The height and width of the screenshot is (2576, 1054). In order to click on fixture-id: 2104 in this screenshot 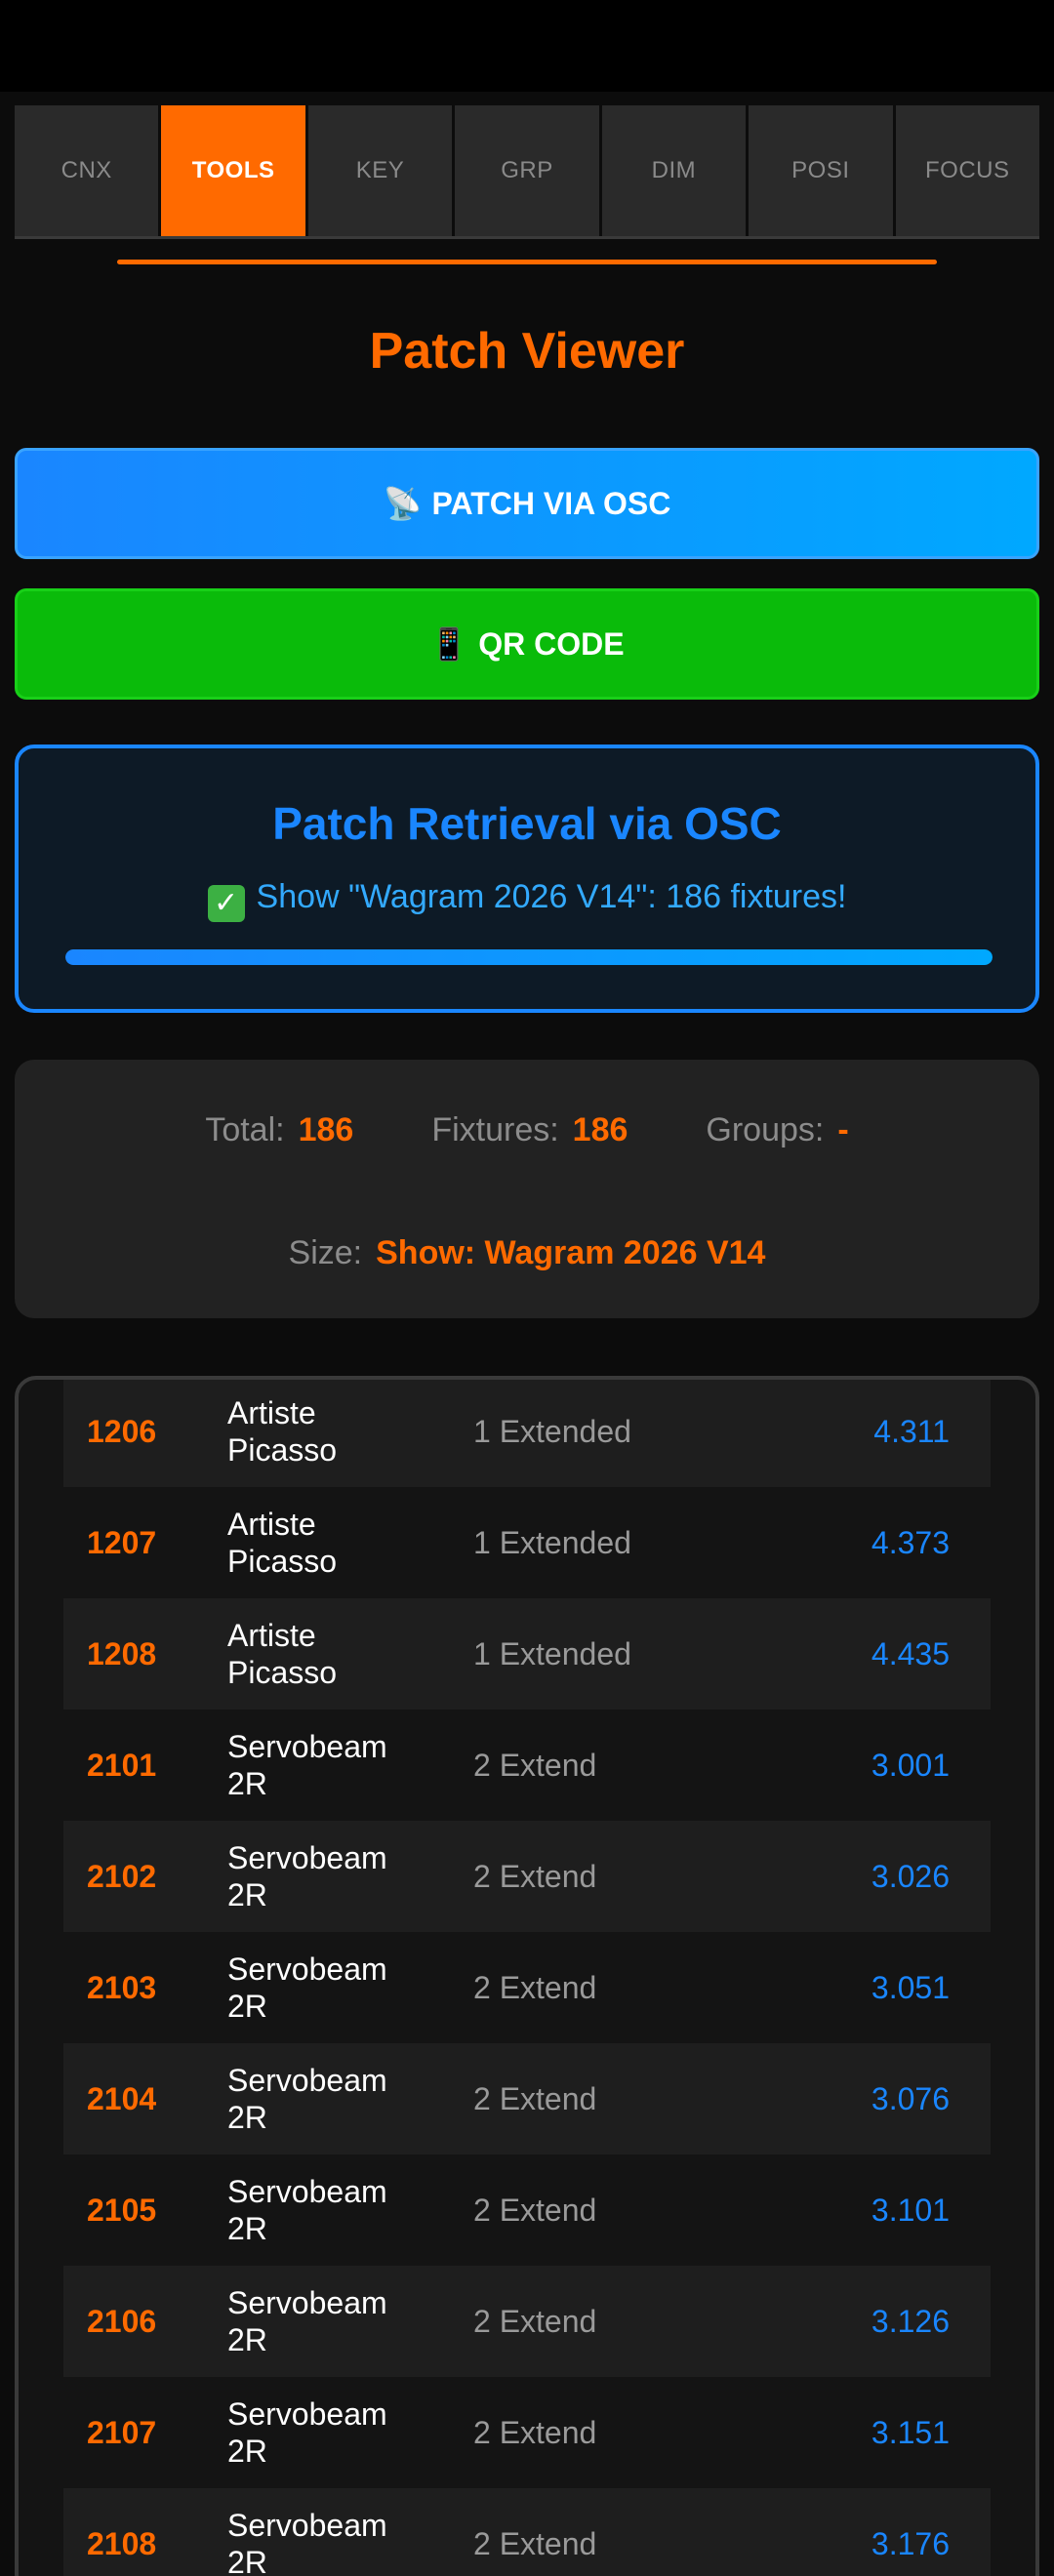, I will do `click(122, 2098)`.